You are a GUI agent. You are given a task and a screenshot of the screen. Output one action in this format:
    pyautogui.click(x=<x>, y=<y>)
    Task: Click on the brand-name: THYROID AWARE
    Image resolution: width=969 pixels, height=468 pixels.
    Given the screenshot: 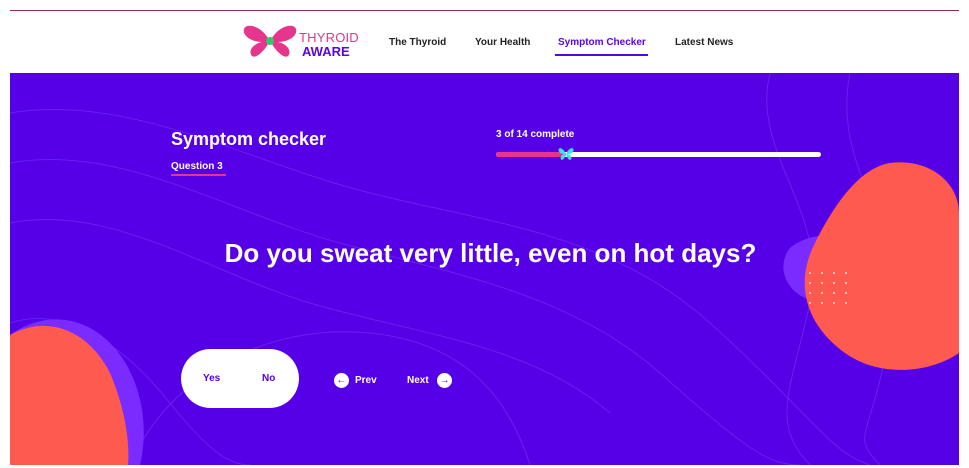 What is the action you would take?
    pyautogui.click(x=329, y=44)
    